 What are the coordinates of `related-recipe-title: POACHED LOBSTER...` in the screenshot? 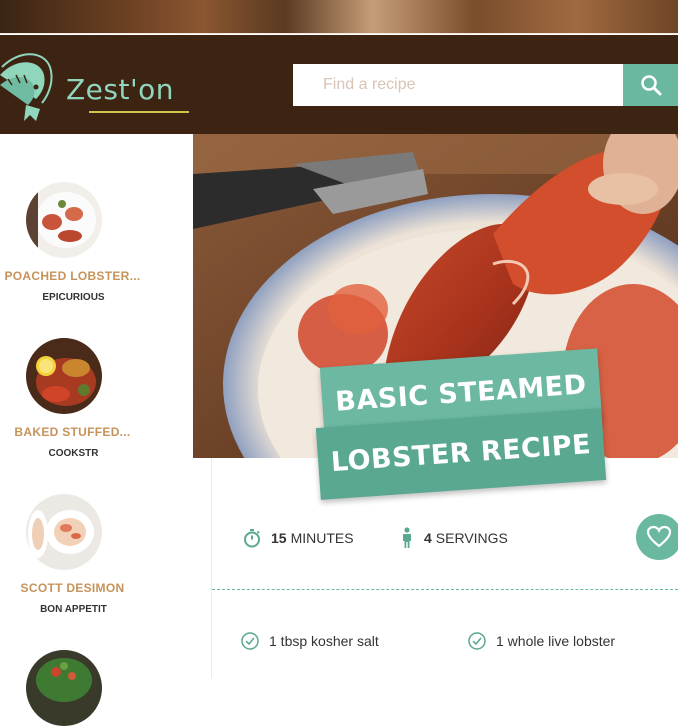 It's located at (72, 276).